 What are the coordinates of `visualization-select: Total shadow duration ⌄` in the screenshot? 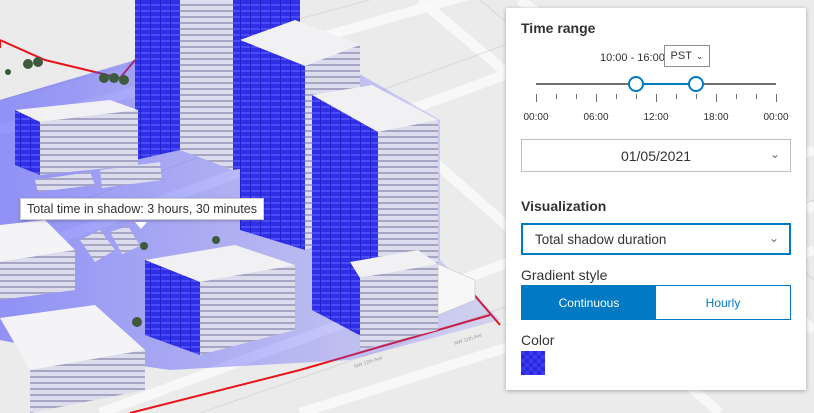 It's located at (656, 239).